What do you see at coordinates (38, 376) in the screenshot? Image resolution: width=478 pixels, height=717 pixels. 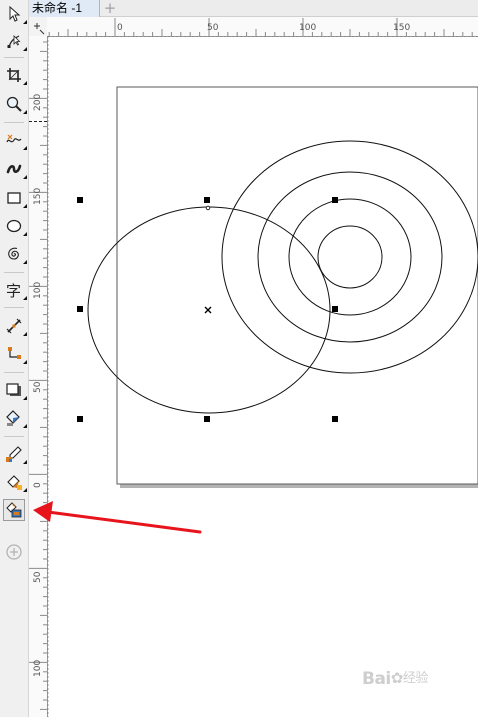 I see `vertical-ruler: 200 150 100 50 0 50 100` at bounding box center [38, 376].